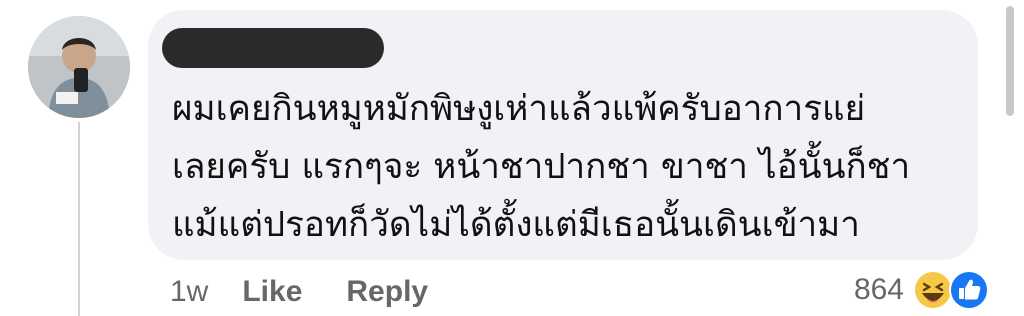 The image size is (1024, 316). Describe the element at coordinates (969, 290) in the screenshot. I see `like-icon` at that location.